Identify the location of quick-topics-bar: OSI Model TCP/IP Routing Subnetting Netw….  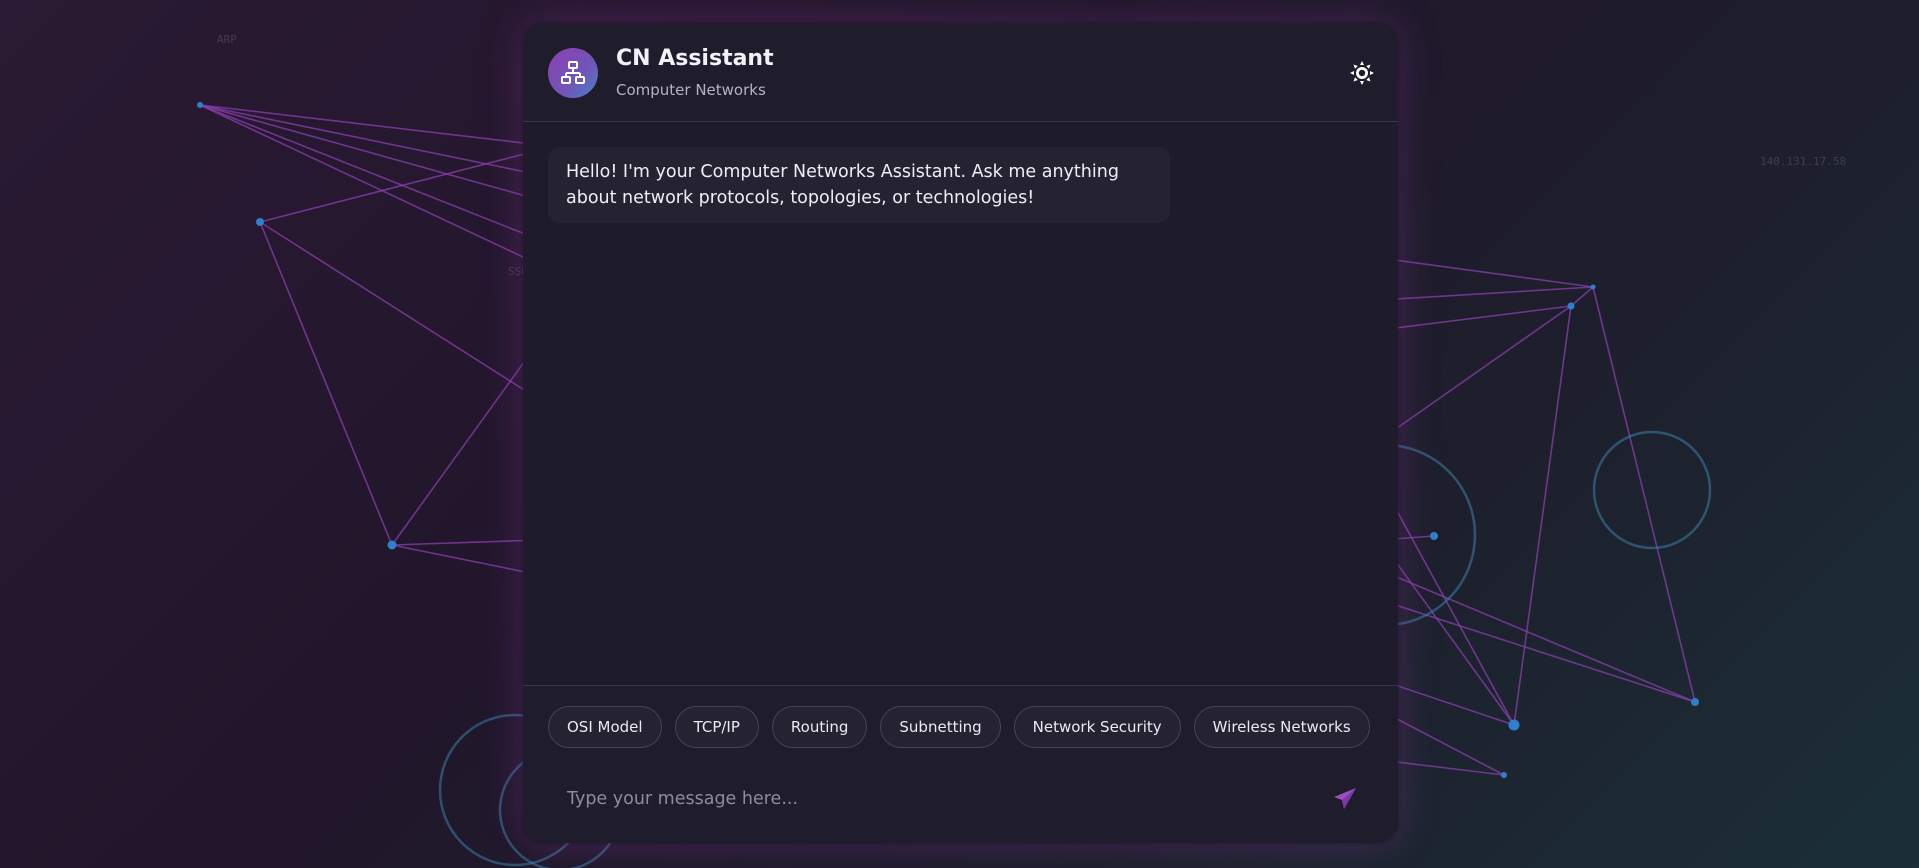
(960, 720).